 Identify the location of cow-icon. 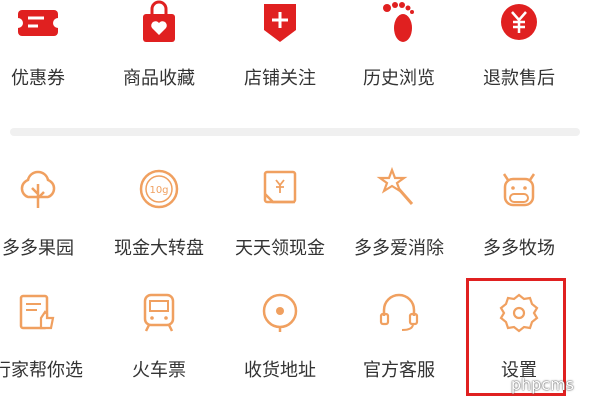
(519, 190).